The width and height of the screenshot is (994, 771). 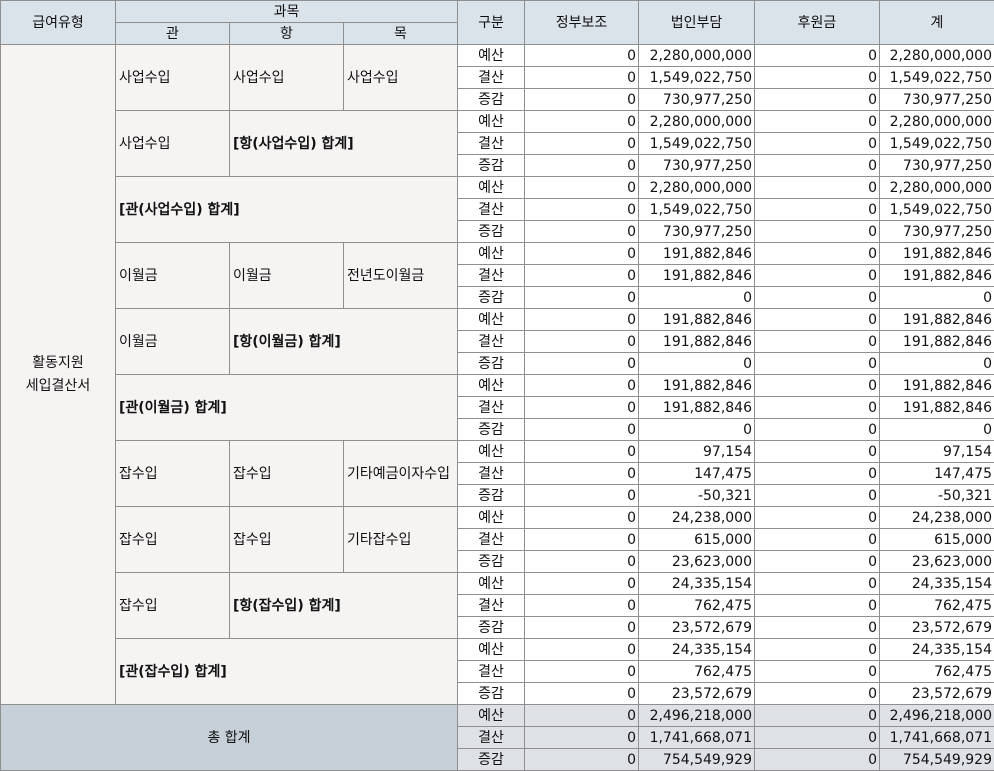 What do you see at coordinates (696, 561) in the screenshot?
I see `corp-burden-cell: 23,623,000` at bounding box center [696, 561].